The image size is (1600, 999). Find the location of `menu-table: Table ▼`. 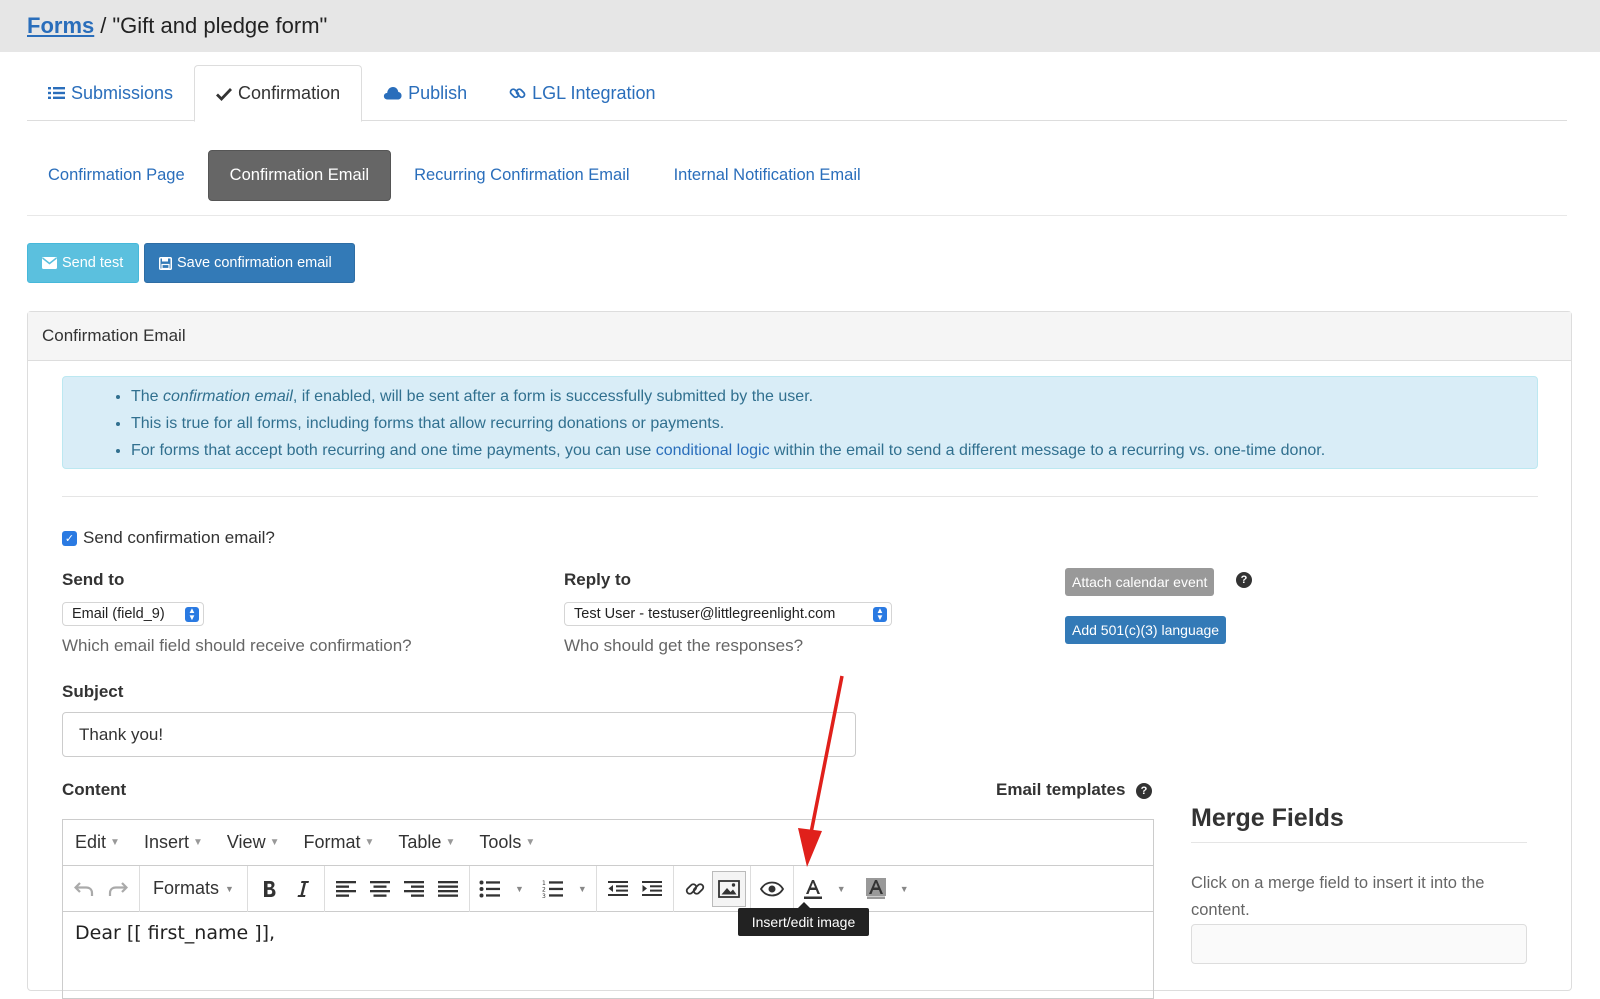

menu-table: Table ▼ is located at coordinates (426, 842).